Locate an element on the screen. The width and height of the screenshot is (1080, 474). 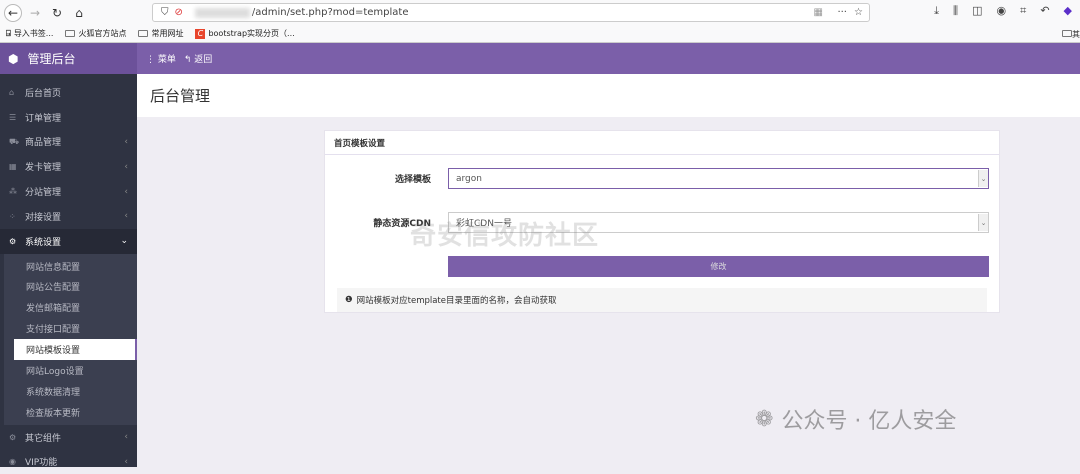
brand-title: 管理后台 is located at coordinates (51, 58).